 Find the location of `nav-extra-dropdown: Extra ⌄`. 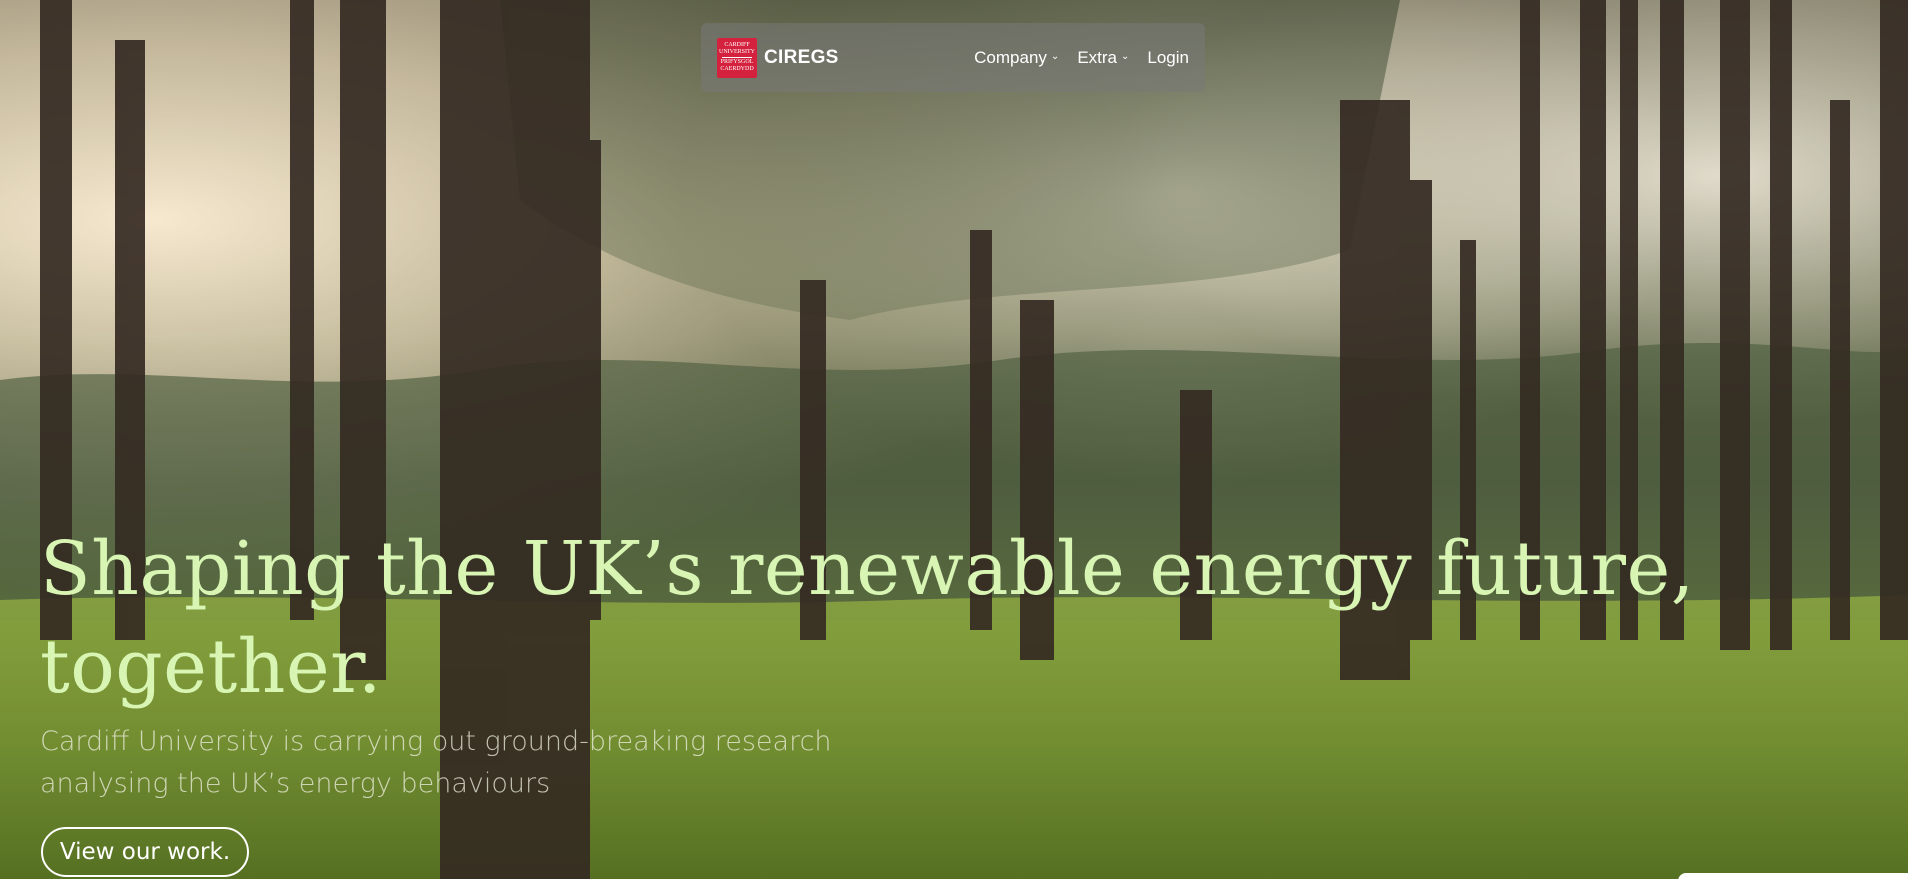

nav-extra-dropdown: Extra ⌄ is located at coordinates (1103, 58).